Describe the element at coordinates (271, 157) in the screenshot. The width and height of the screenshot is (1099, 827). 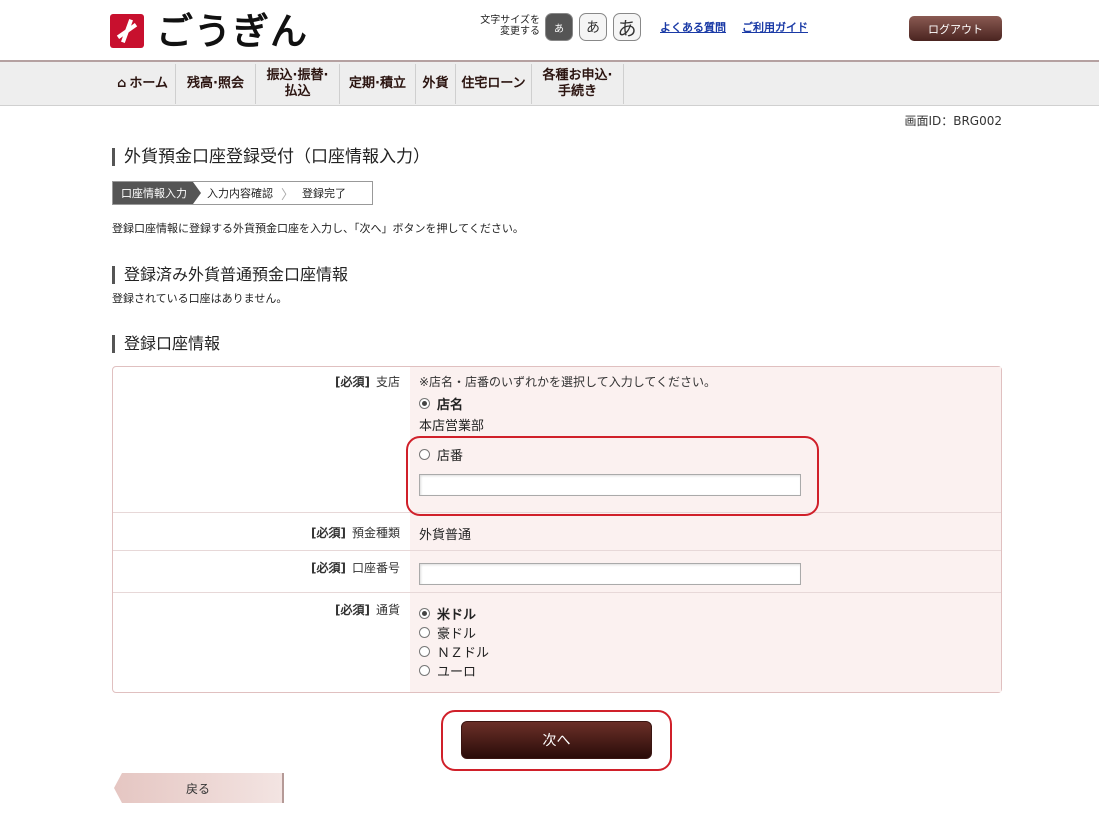
I see `page-title: 外貨預金口座登録受付（口座情報入力）` at that location.